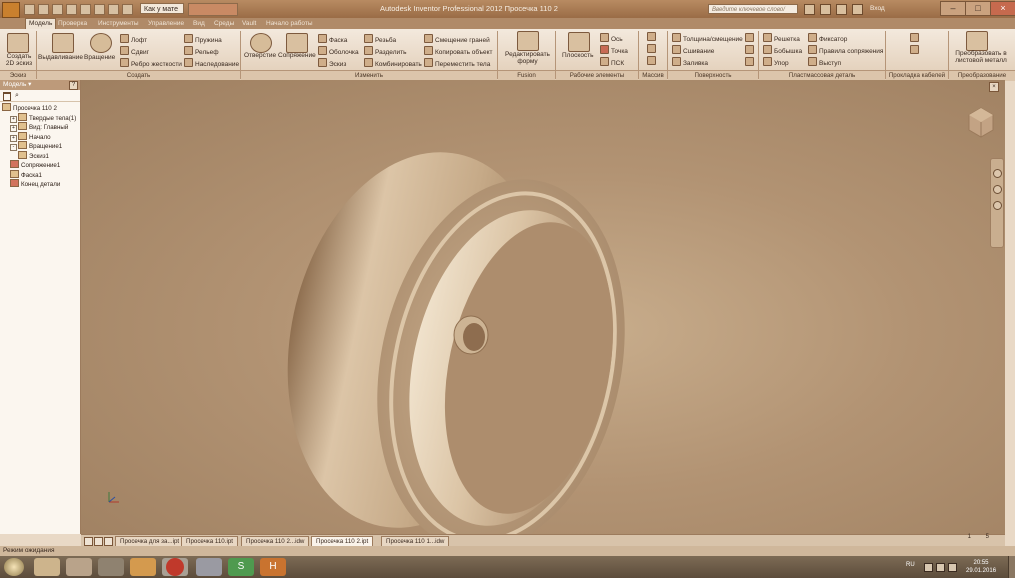 This screenshot has width=1015, height=578. I want to click on rib-button: Ребро жесткости, so click(151, 63).